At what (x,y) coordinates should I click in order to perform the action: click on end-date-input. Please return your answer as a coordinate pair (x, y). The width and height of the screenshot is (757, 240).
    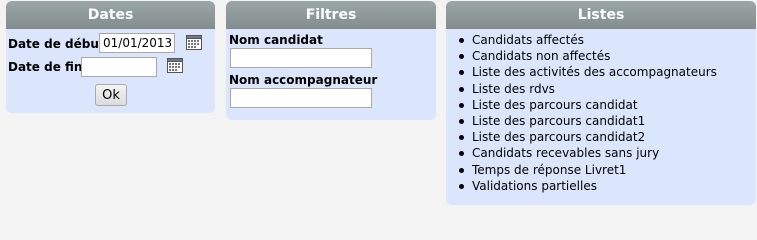
    Looking at the image, I should click on (119, 67).